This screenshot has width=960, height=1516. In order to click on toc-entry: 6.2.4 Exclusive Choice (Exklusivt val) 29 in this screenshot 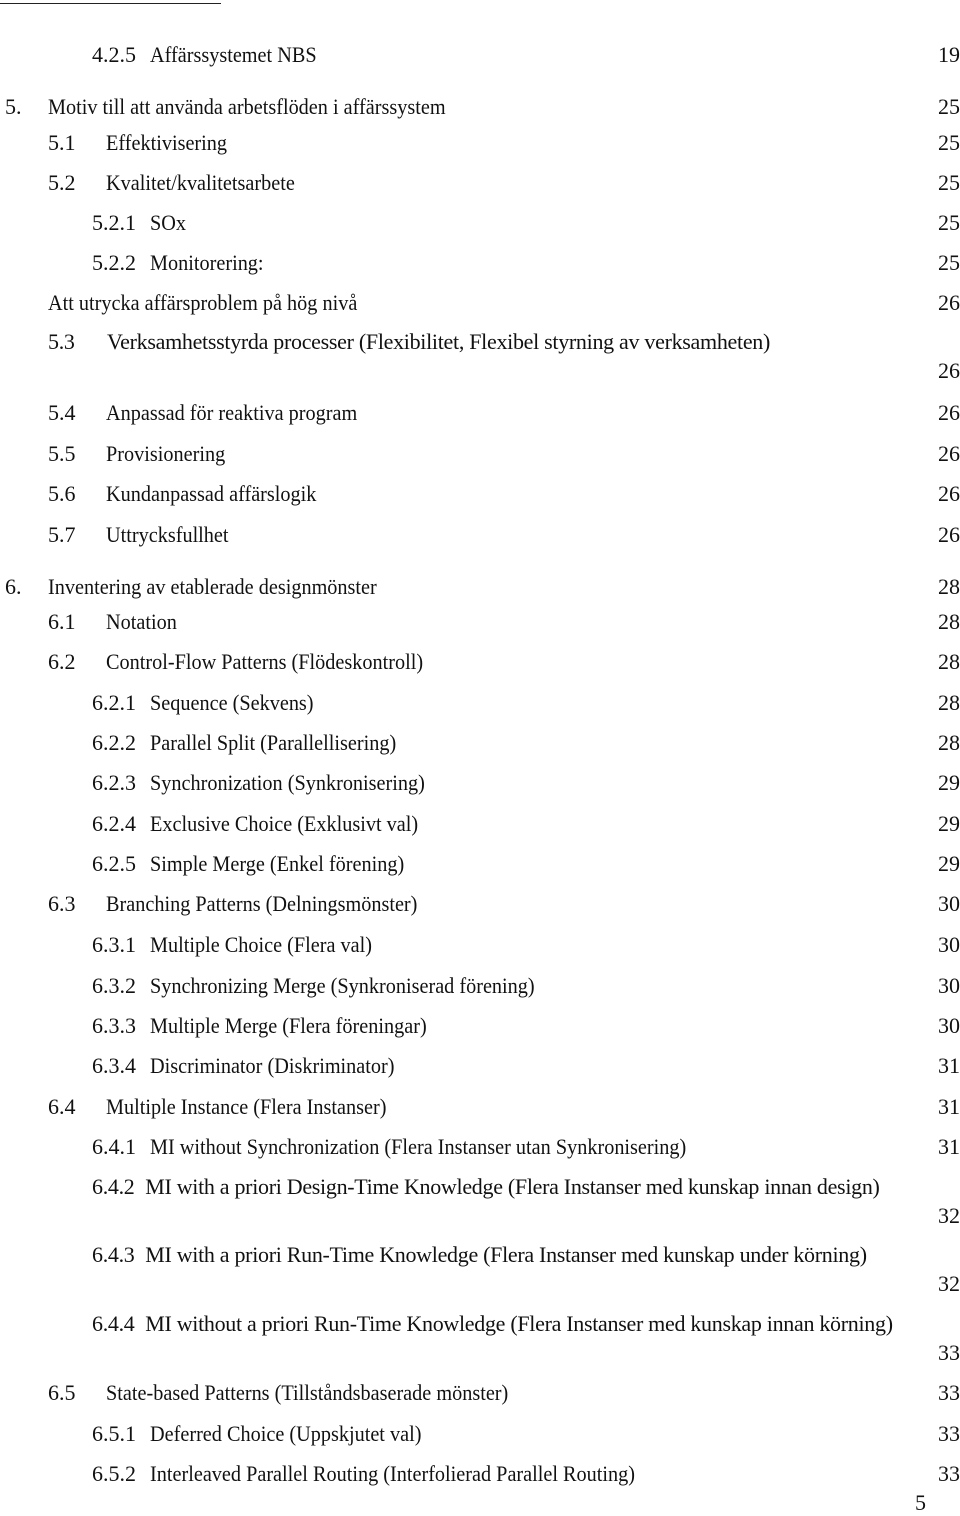, I will do `click(480, 824)`.